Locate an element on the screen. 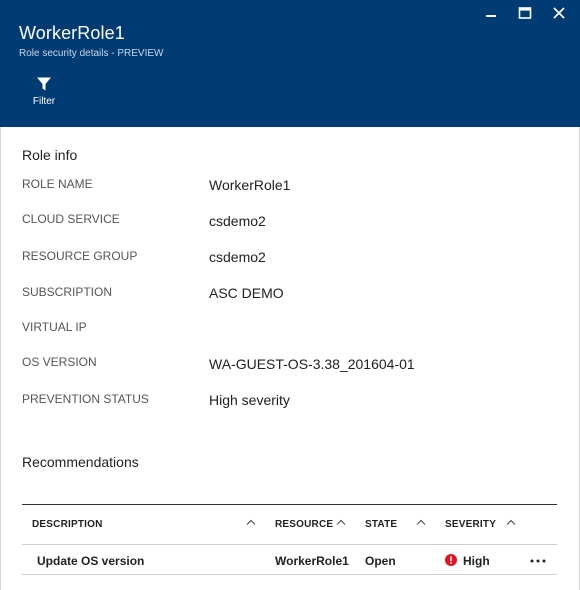  subscription-label: SUBSCRIPTION is located at coordinates (67, 292).